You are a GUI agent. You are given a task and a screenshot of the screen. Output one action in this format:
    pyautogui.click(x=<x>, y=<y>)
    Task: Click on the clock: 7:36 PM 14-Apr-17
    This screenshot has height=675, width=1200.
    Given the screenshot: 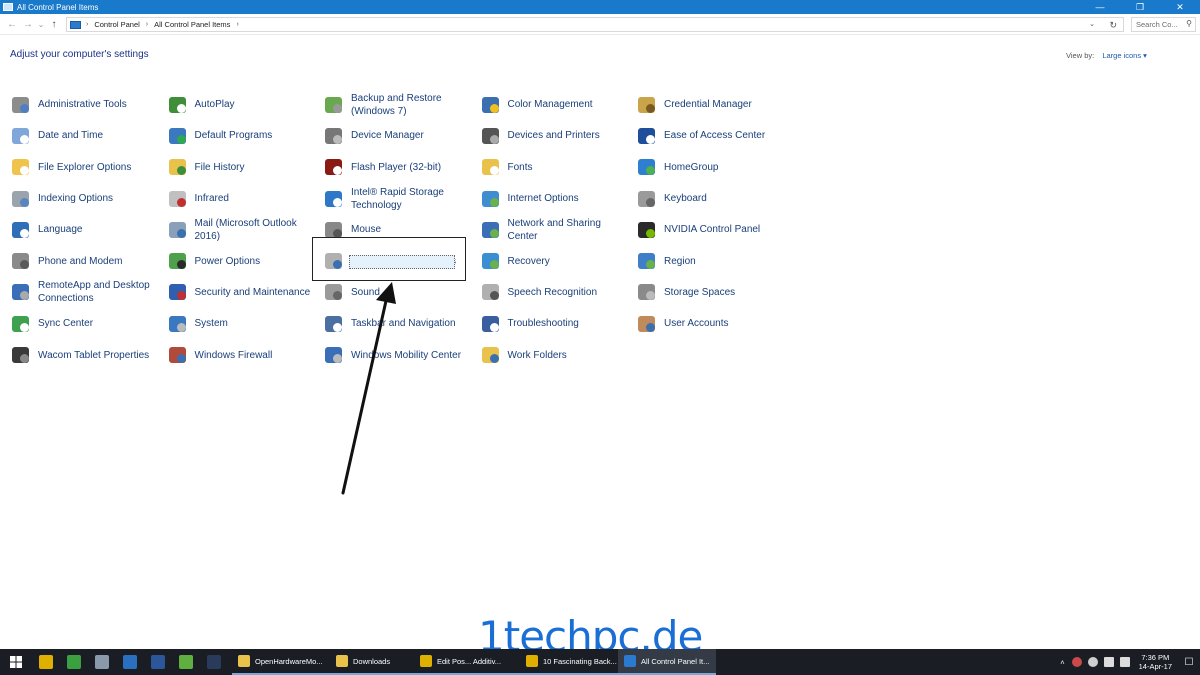 What is the action you would take?
    pyautogui.click(x=1155, y=662)
    